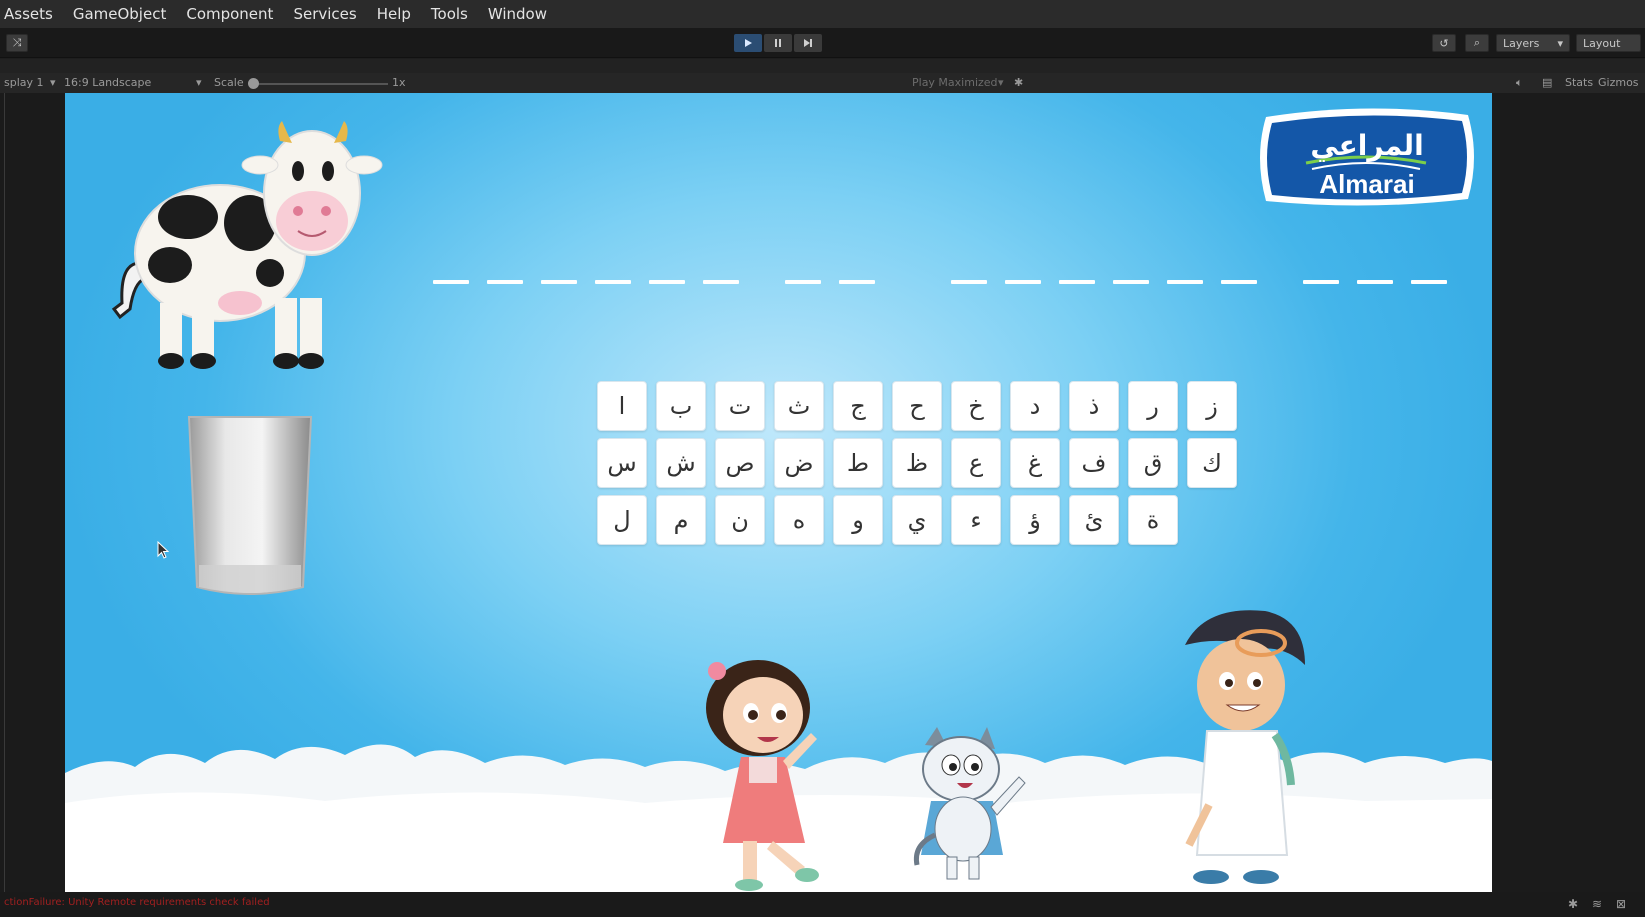 This screenshot has width=1645, height=917. Describe the element at coordinates (955, 82) in the screenshot. I see `play-maximized-dropdown: Play Maximized` at that location.